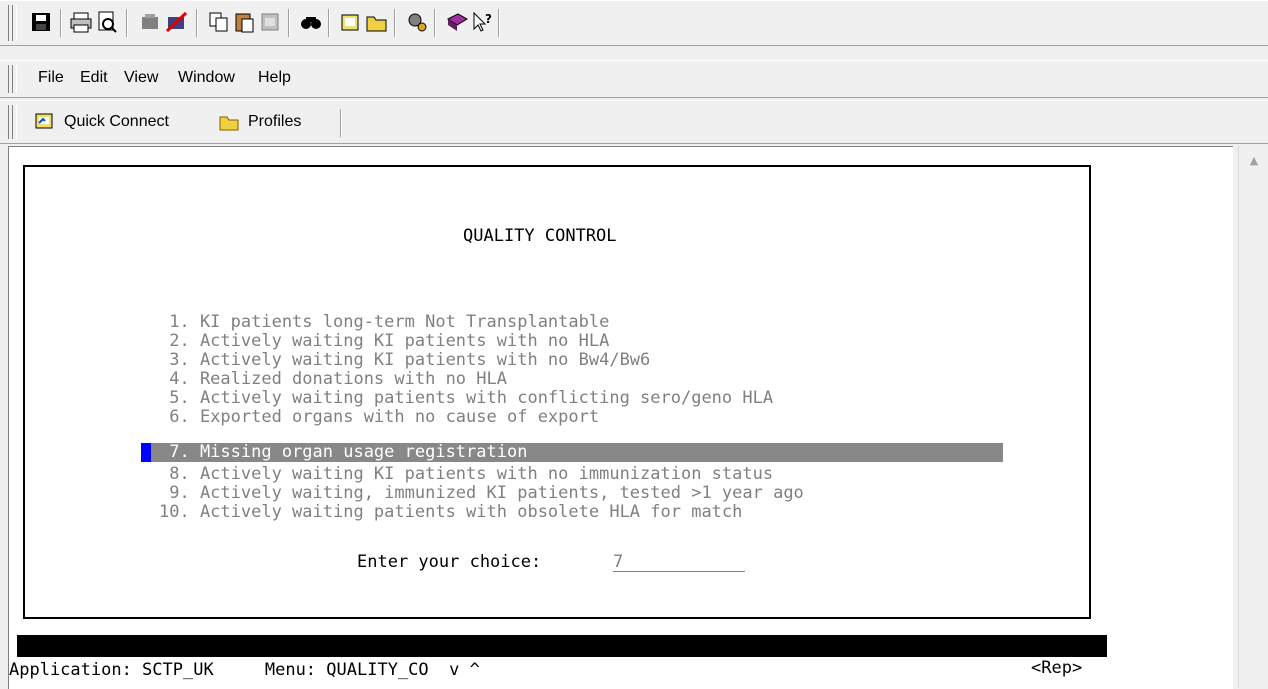  Describe the element at coordinates (151, 22) in the screenshot. I see `connect-icon` at that location.